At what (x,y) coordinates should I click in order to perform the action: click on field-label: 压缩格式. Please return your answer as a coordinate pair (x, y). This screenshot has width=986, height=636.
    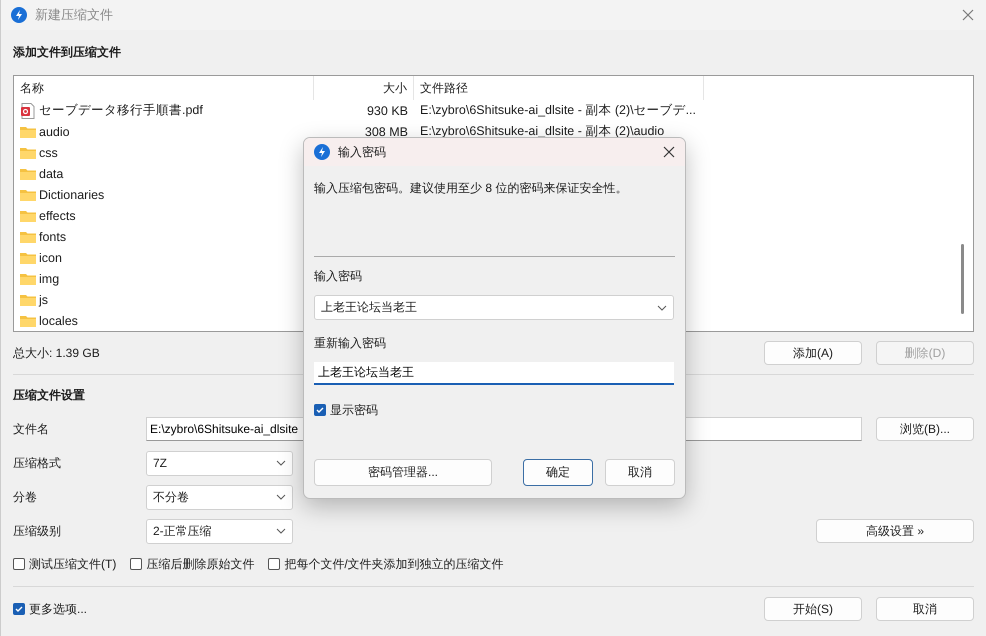
    Looking at the image, I should click on (37, 463).